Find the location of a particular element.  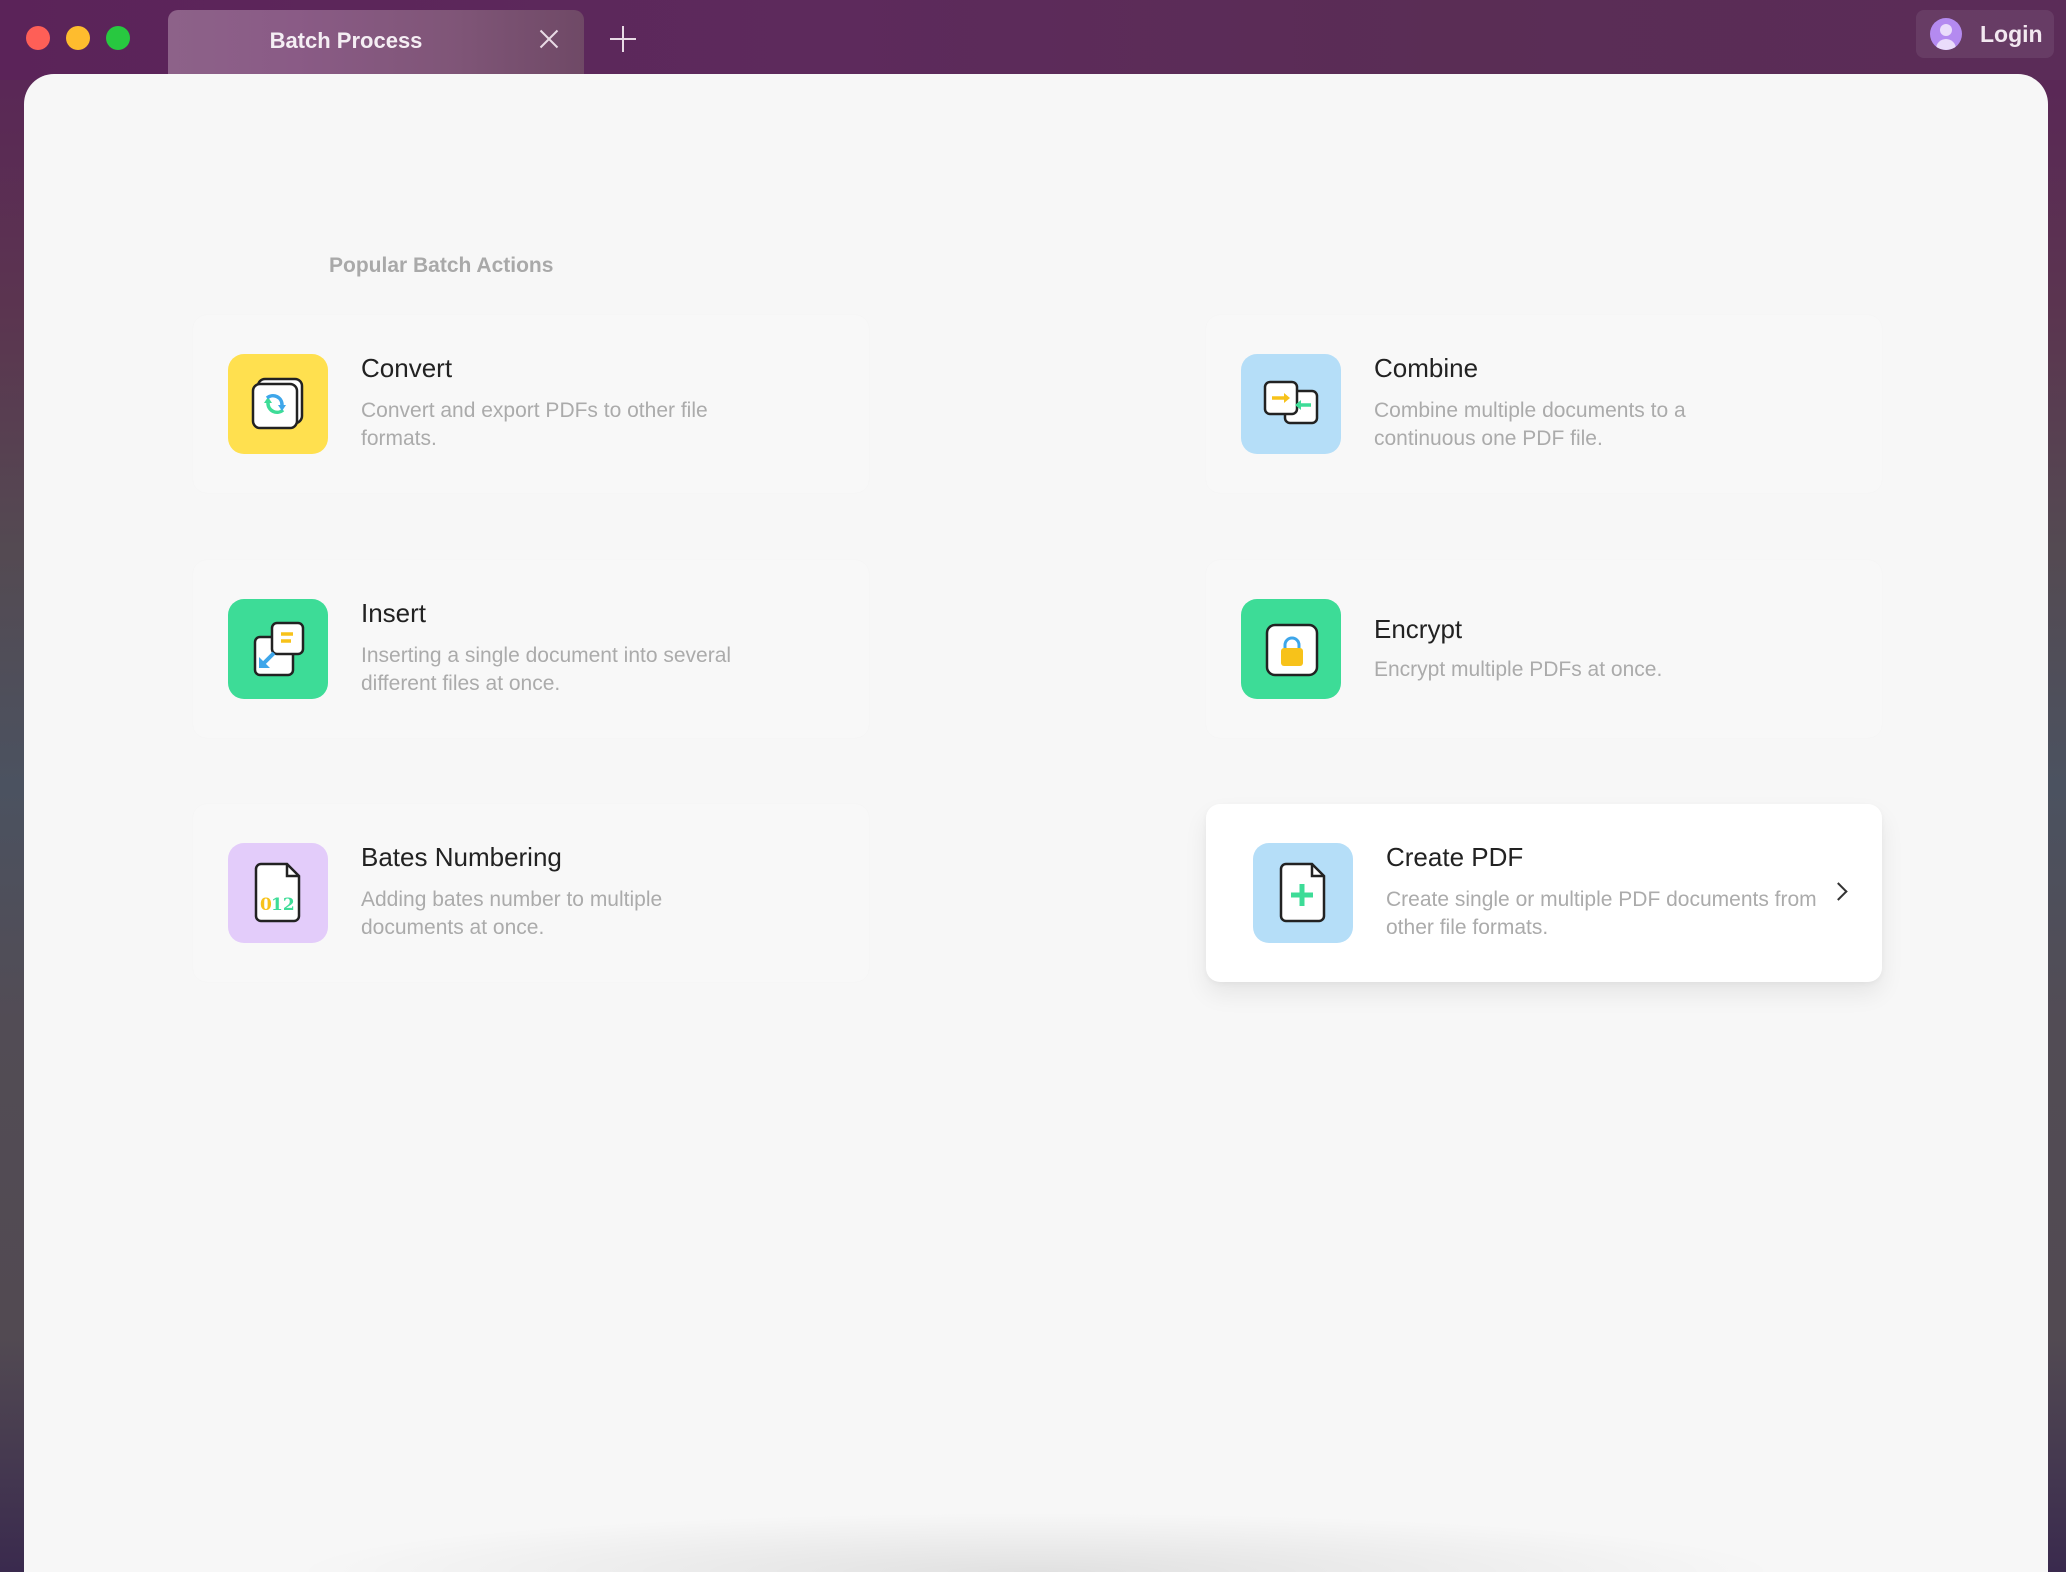

create-pdf-tile is located at coordinates (1303, 893).